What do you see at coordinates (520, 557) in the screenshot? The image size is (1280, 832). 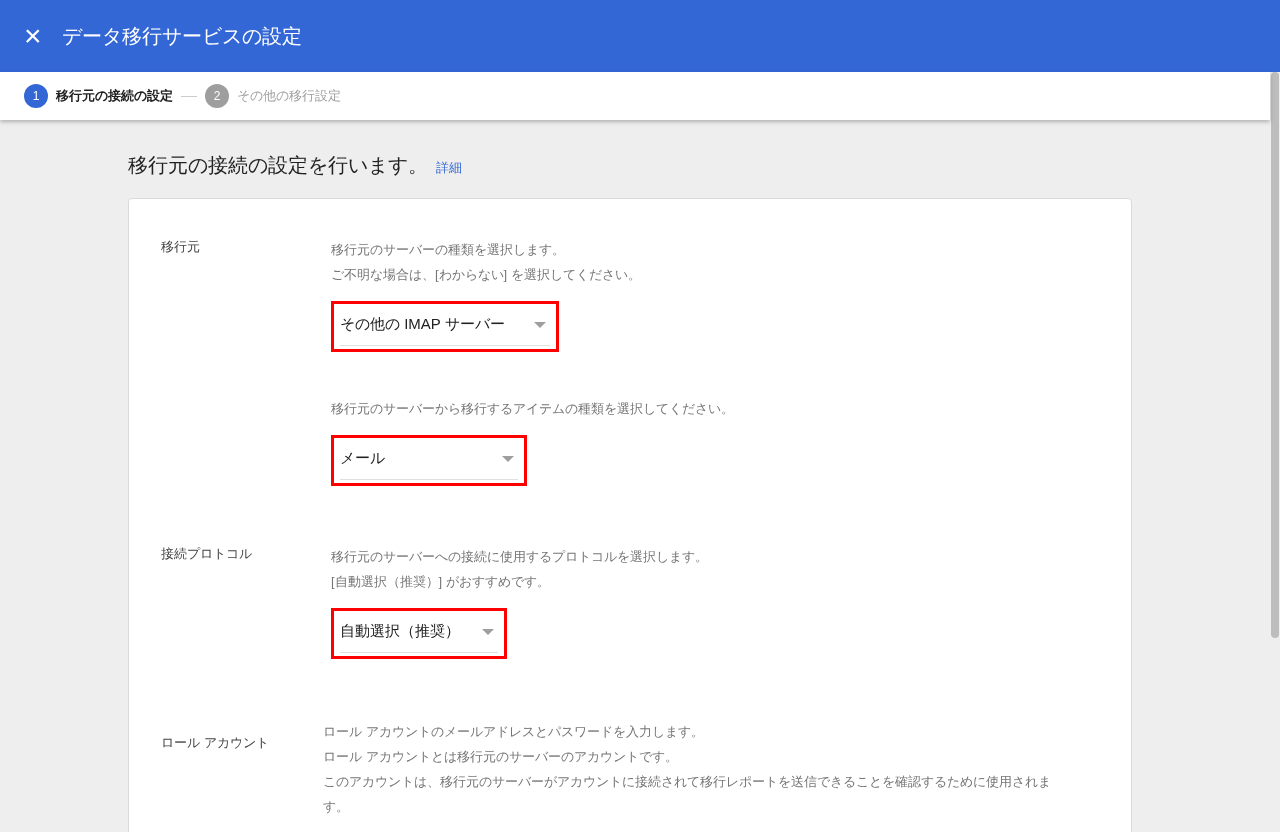 I see `description-text: 移行元のサーバーへの接続に使用するプロトコルを選択します。` at bounding box center [520, 557].